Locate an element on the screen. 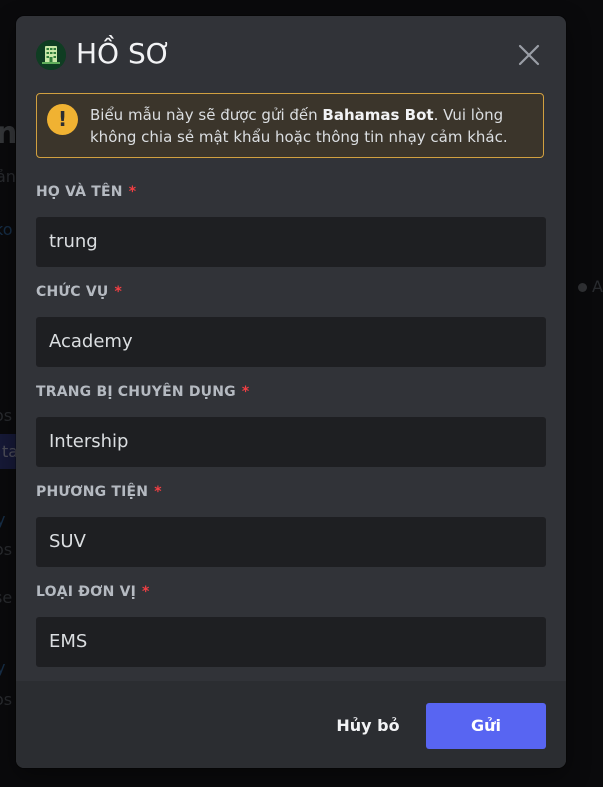  field-unit-type: LOẠI ĐƠN VỊ * EMS is located at coordinates (291, 624).